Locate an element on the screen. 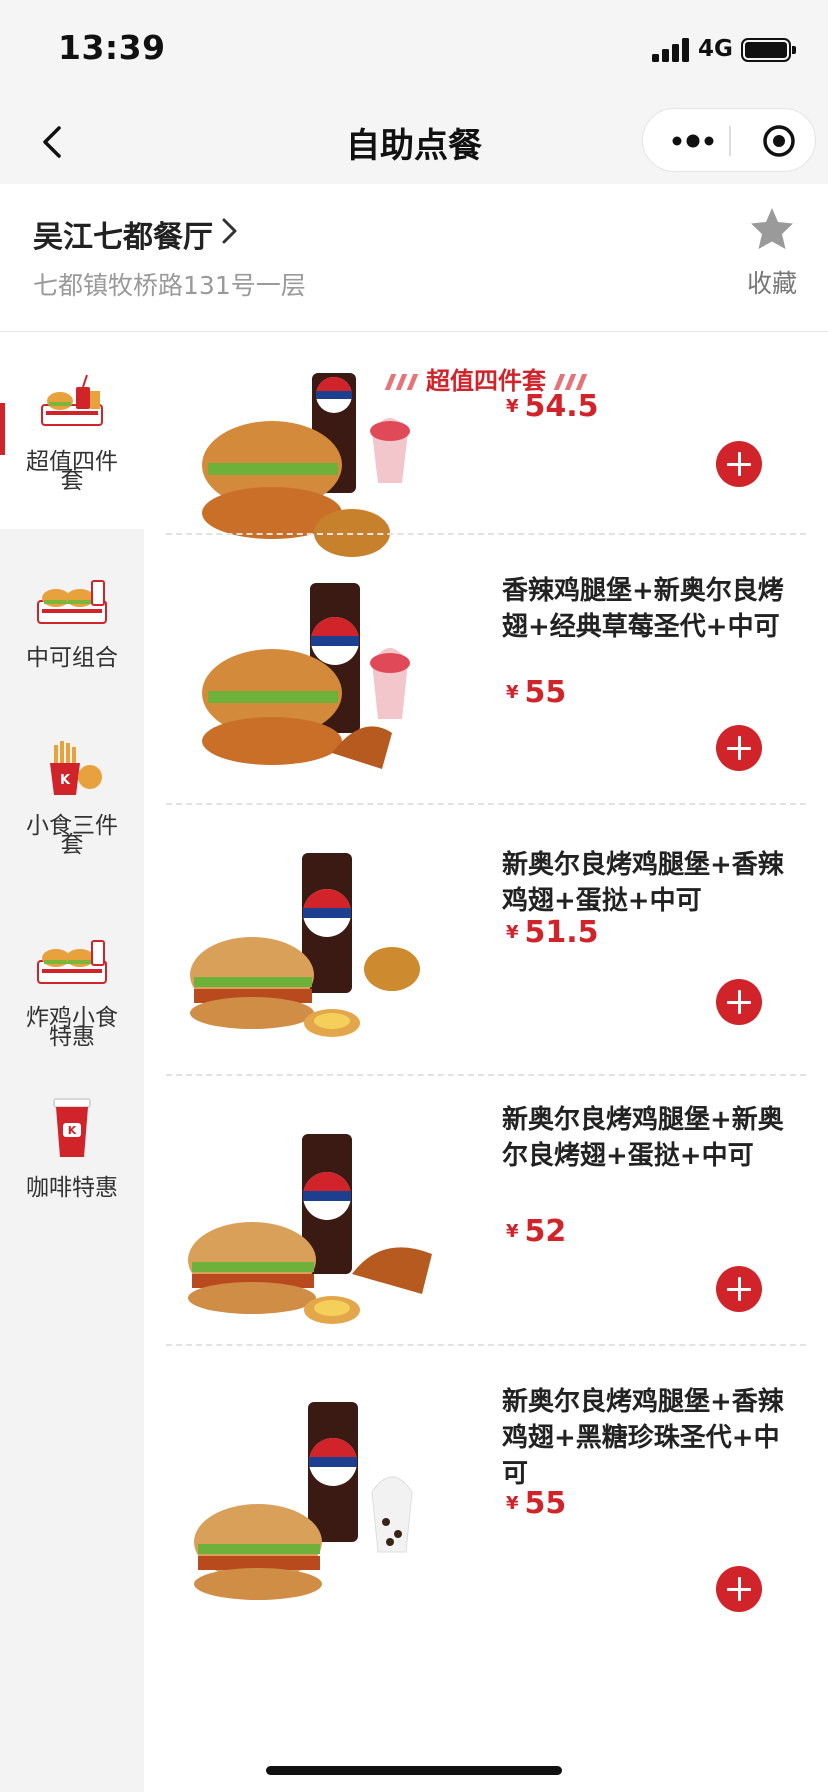 The width and height of the screenshot is (828, 1792). nav-bar: 自助点餐 is located at coordinates (414, 142).